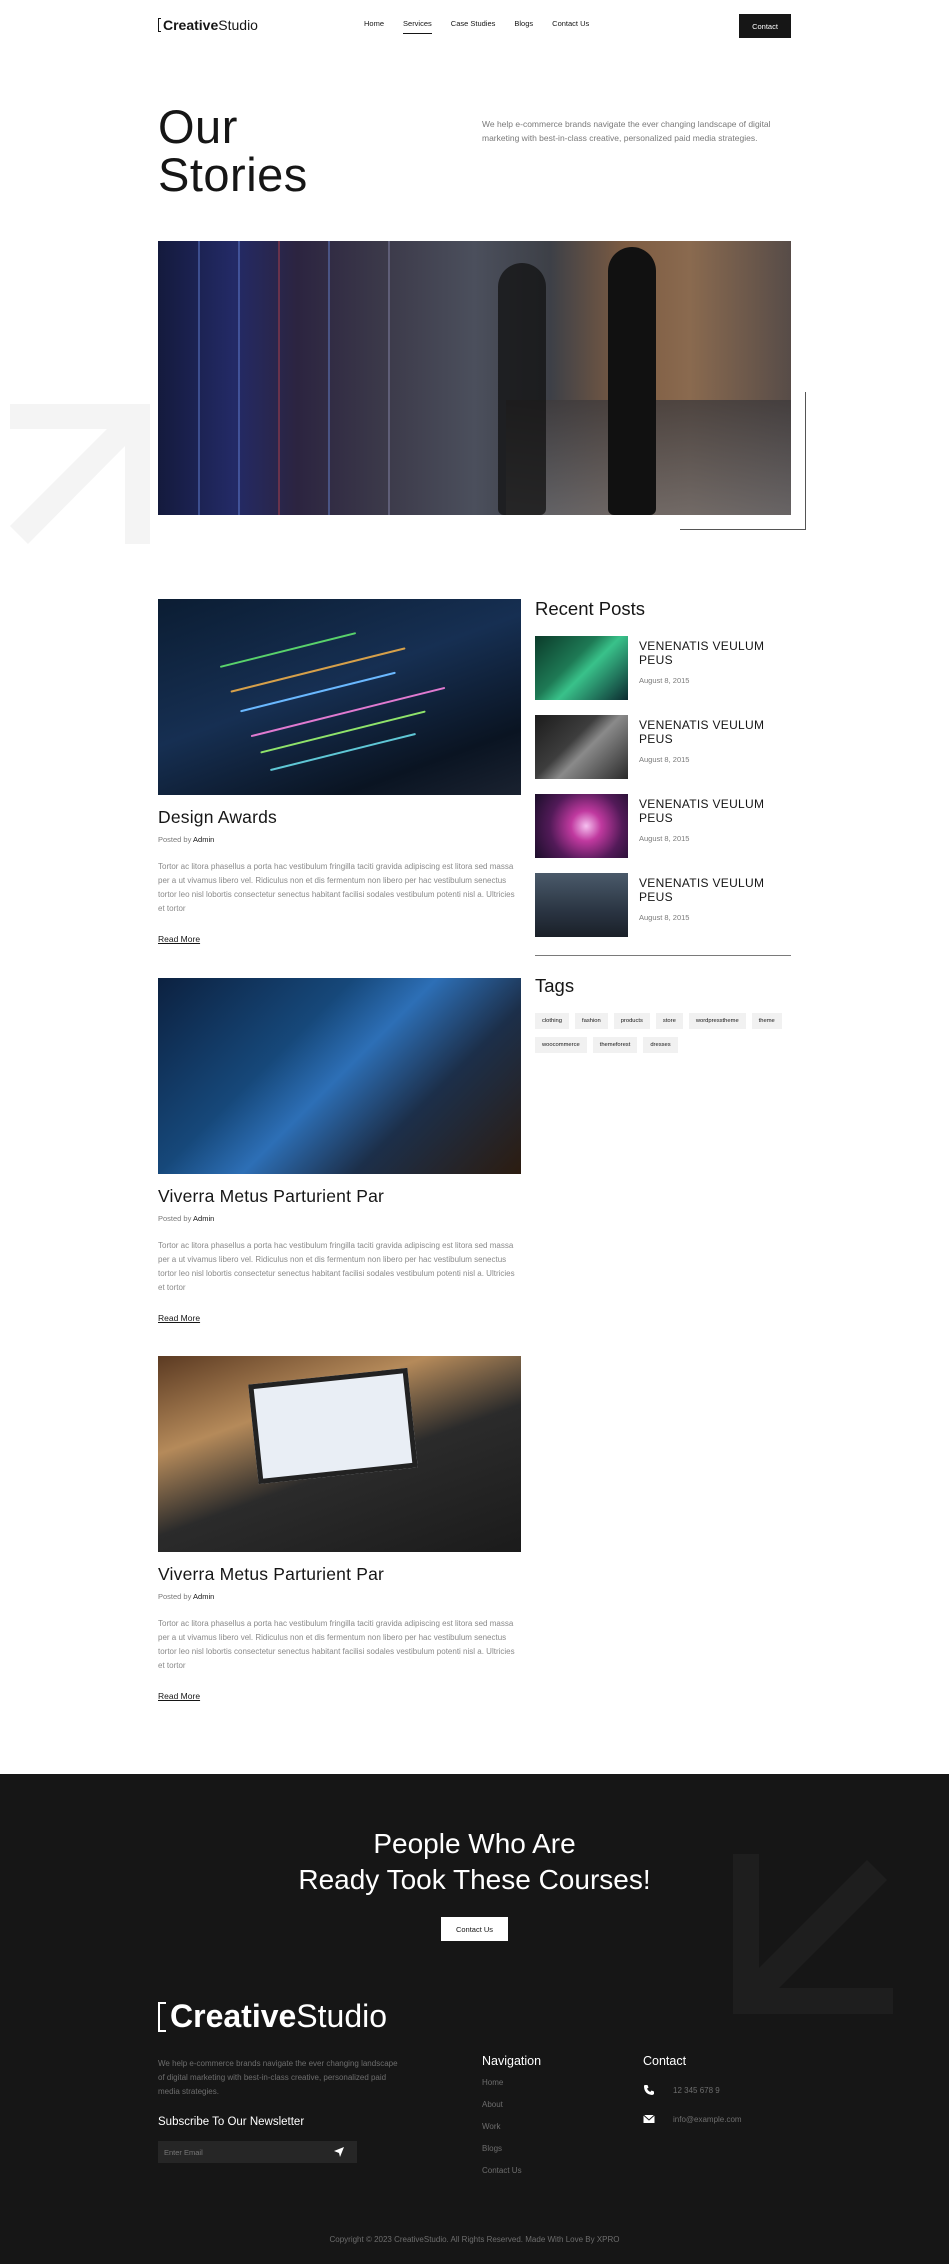 This screenshot has width=949, height=2264. What do you see at coordinates (502, 2082) in the screenshot?
I see `footer-nav-home: Home` at bounding box center [502, 2082].